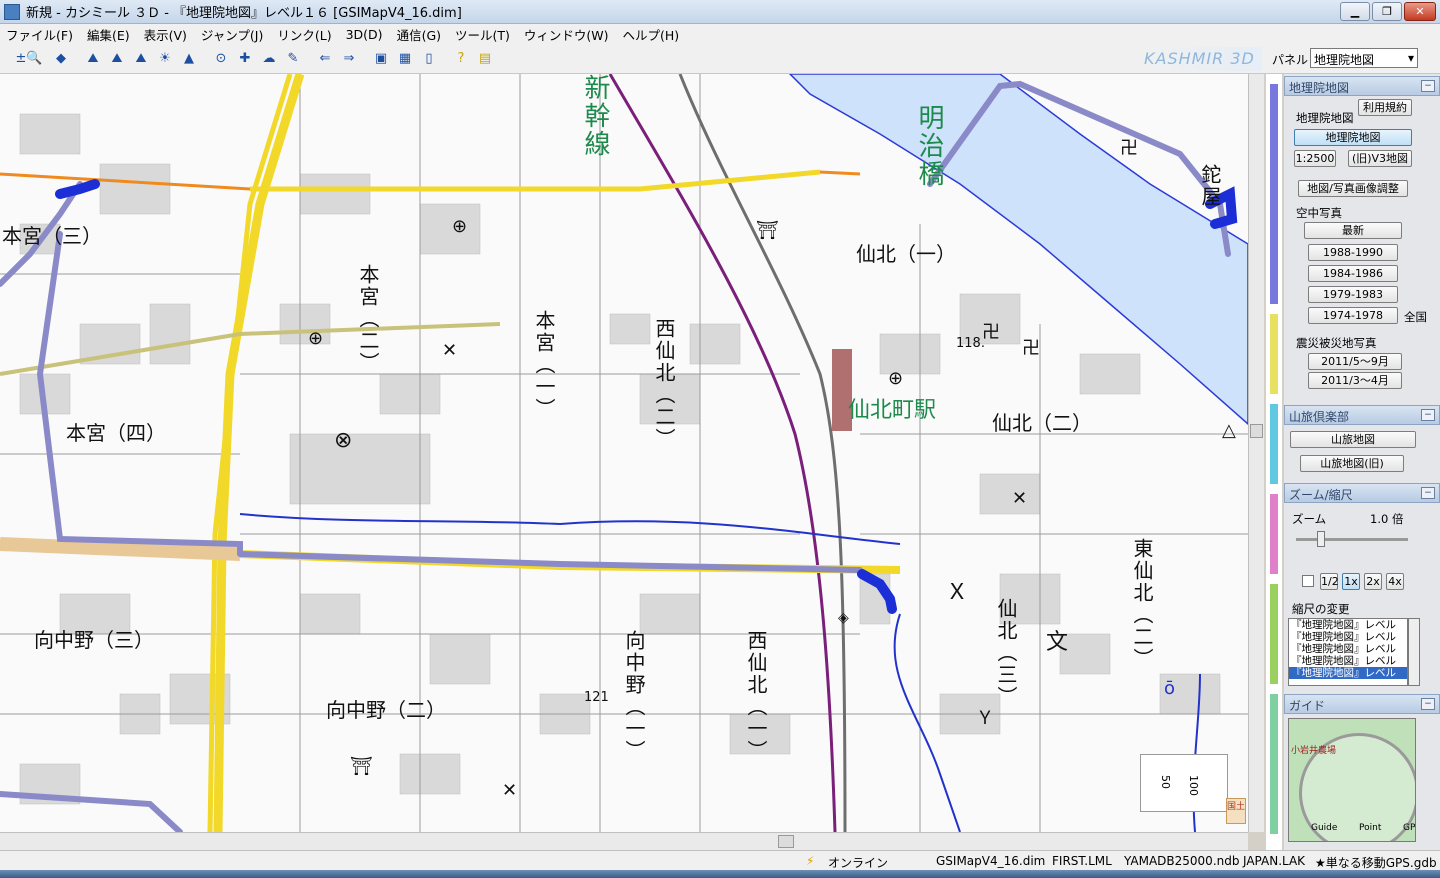 This screenshot has width=1440, height=878. Describe the element at coordinates (1387, 11) in the screenshot. I see `restore-button: ❐` at that location.